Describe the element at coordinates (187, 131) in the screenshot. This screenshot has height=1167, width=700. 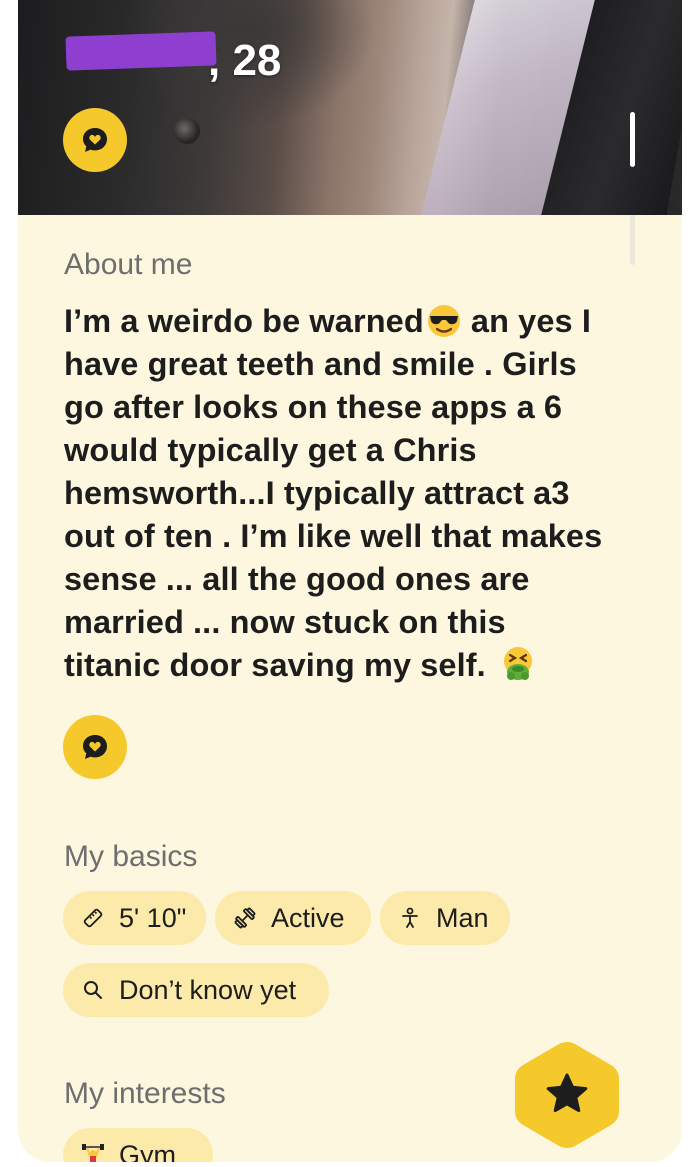
I see `jacket-button` at that location.